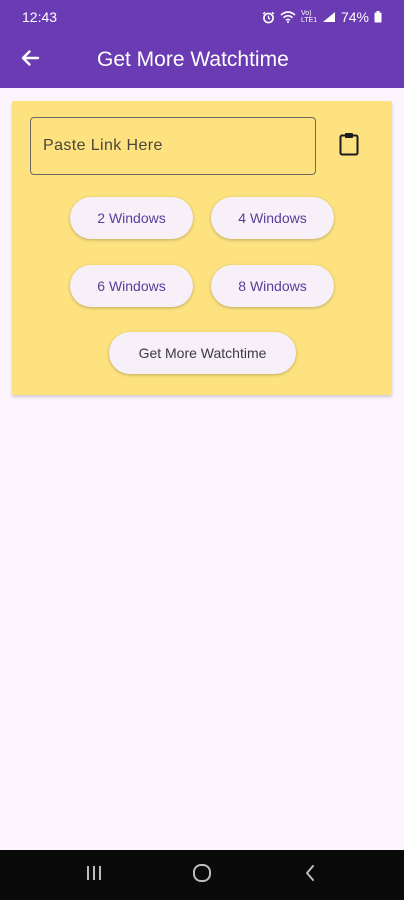  Describe the element at coordinates (173, 146) in the screenshot. I see `link-input` at that location.